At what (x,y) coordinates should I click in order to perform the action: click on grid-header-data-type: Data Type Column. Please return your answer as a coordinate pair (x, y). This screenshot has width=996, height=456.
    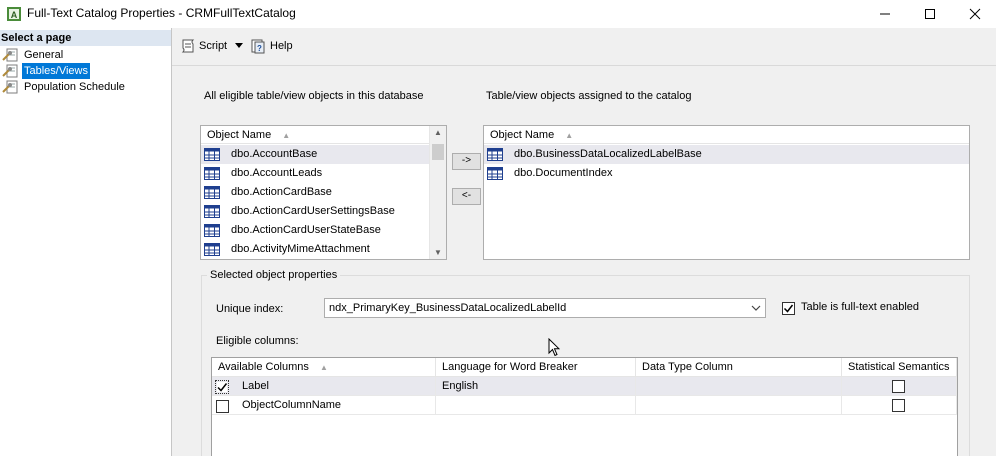
    Looking at the image, I should click on (739, 367).